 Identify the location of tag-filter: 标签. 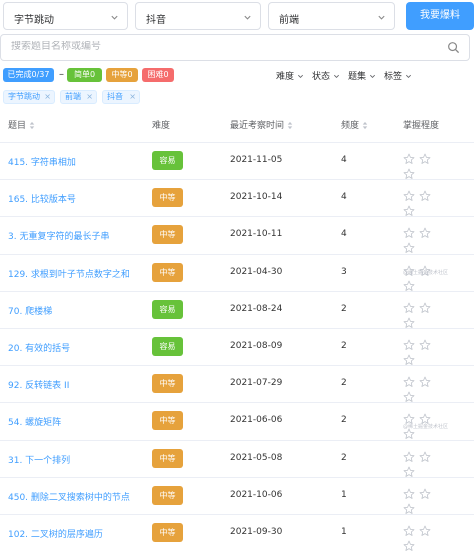
(398, 75).